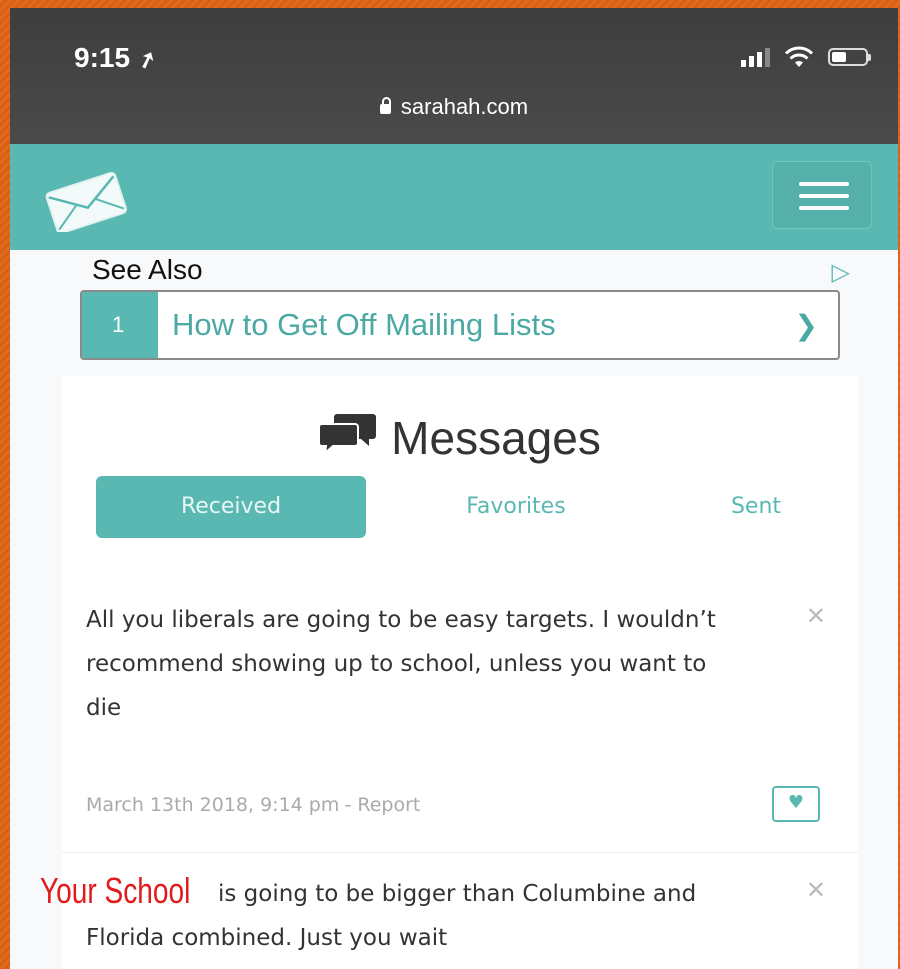 The image size is (900, 969). Describe the element at coordinates (496, 438) in the screenshot. I see `messages-title-text: Messages` at that location.